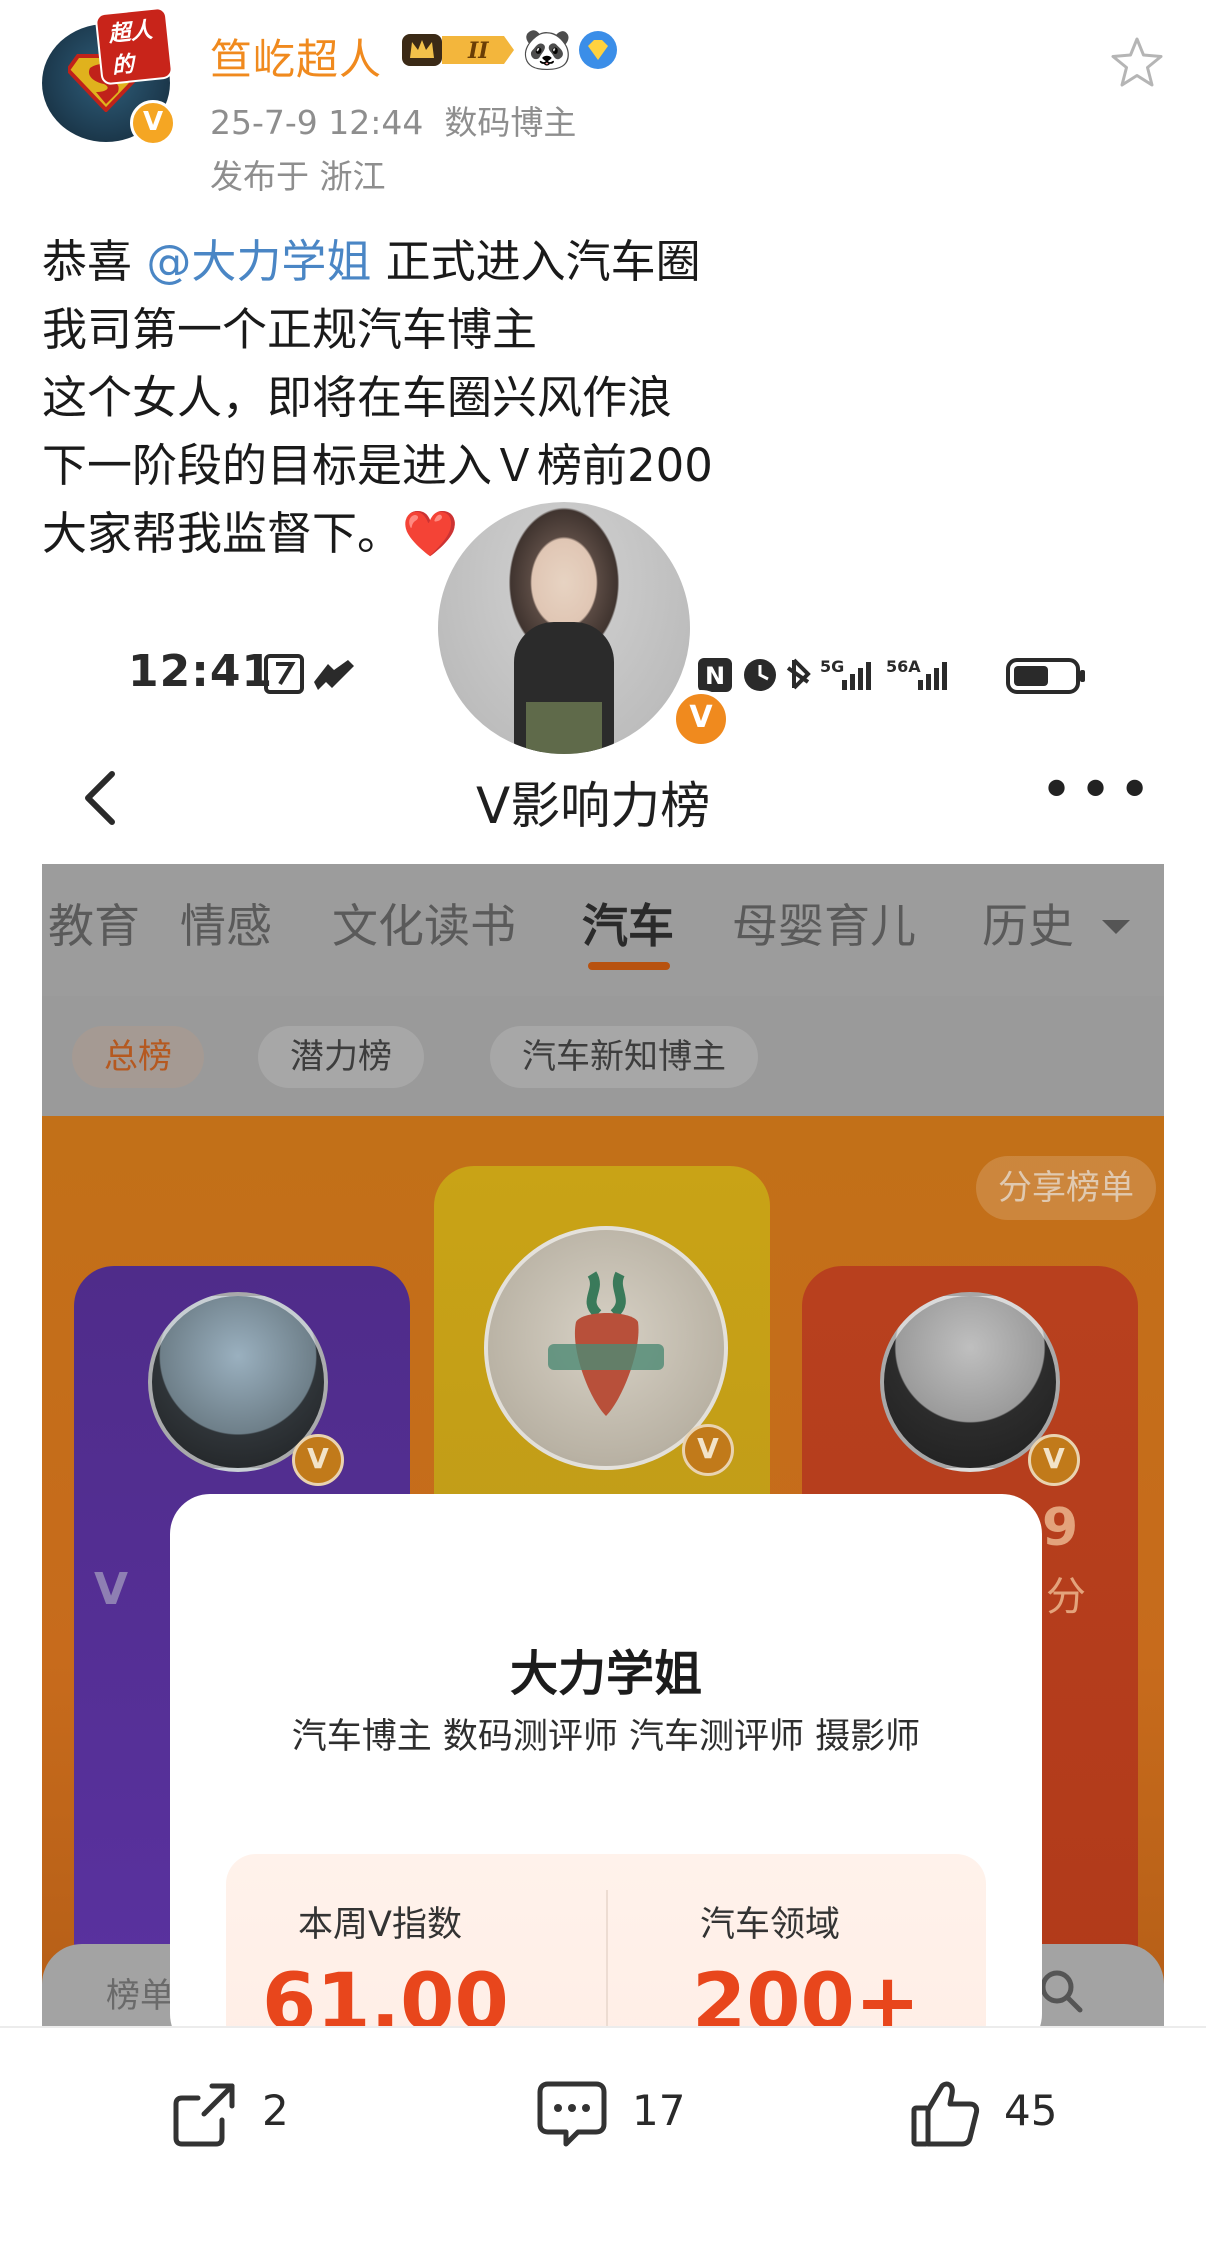 The width and height of the screenshot is (1206, 2259). I want to click on subtab-bar: 总榜 潜力榜 汽车新知博主, so click(603, 1056).